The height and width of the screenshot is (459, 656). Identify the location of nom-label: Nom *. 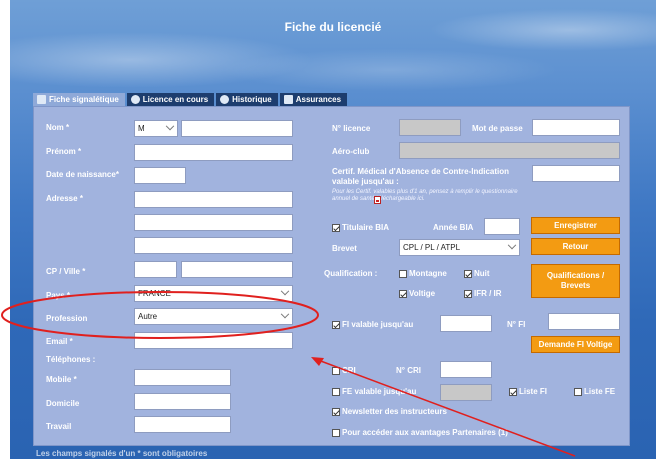
(58, 127).